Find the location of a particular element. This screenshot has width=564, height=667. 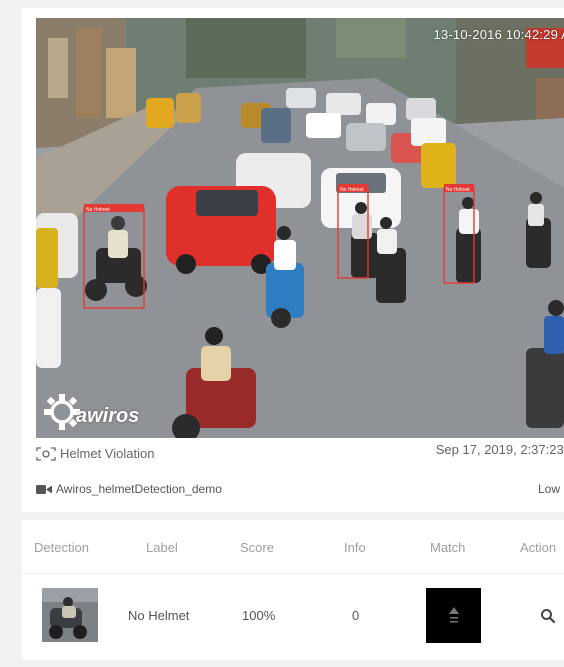

match-image is located at coordinates (453, 615).